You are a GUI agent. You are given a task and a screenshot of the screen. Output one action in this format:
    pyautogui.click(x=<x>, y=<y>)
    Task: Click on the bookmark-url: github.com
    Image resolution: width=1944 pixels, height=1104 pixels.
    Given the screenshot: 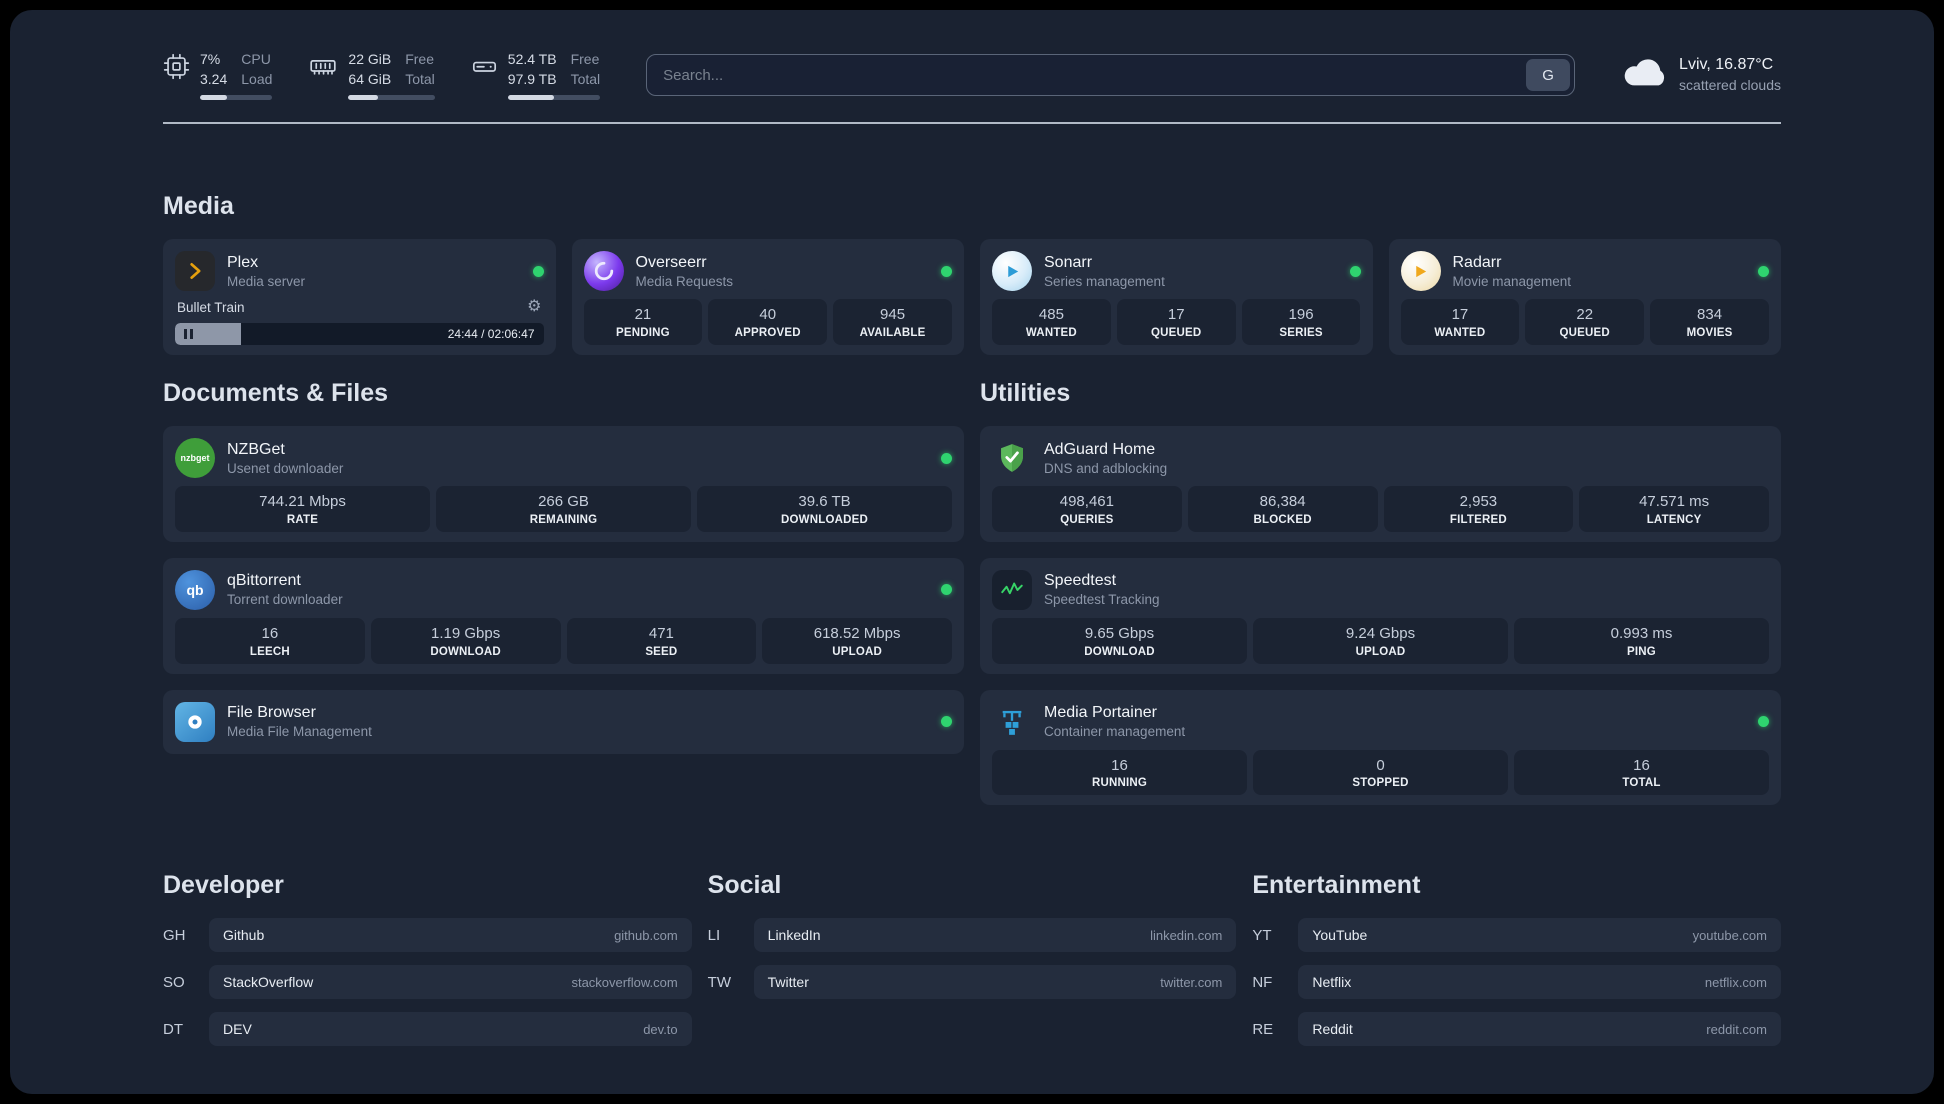 What is the action you would take?
    pyautogui.click(x=646, y=935)
    